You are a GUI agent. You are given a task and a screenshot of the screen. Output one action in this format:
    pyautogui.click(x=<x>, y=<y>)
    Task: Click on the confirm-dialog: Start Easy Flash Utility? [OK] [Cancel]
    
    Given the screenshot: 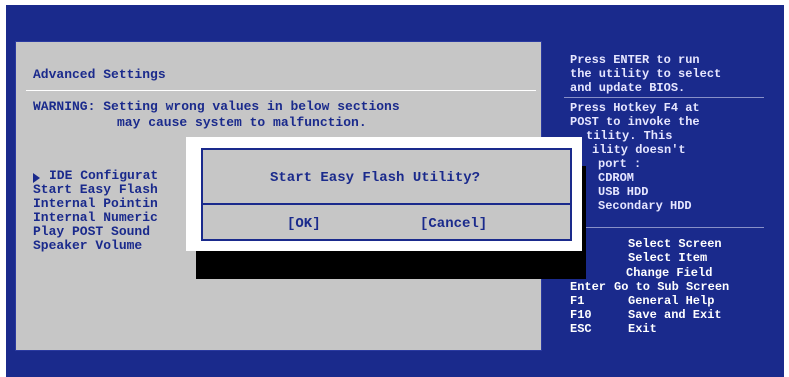 What is the action you would take?
    pyautogui.click(x=386, y=194)
    